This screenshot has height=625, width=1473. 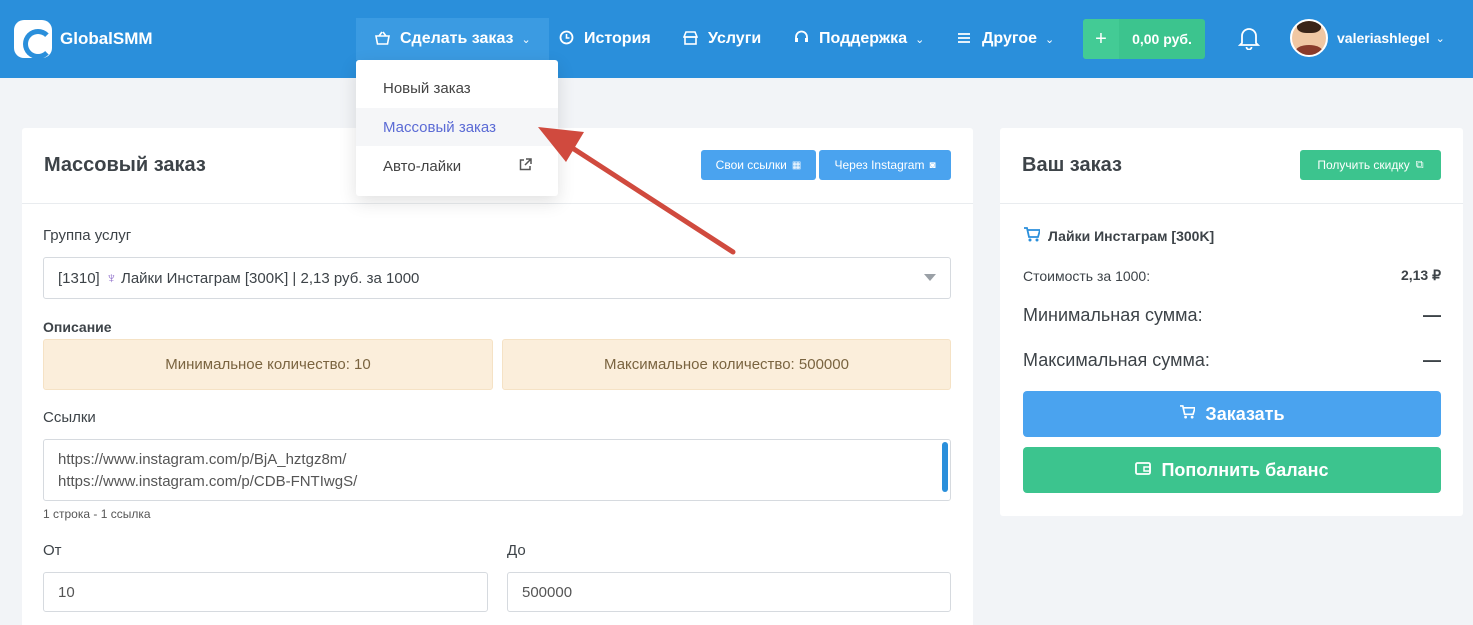 I want to click on get-discount-button: Получить скидку ⧉, so click(x=1370, y=165).